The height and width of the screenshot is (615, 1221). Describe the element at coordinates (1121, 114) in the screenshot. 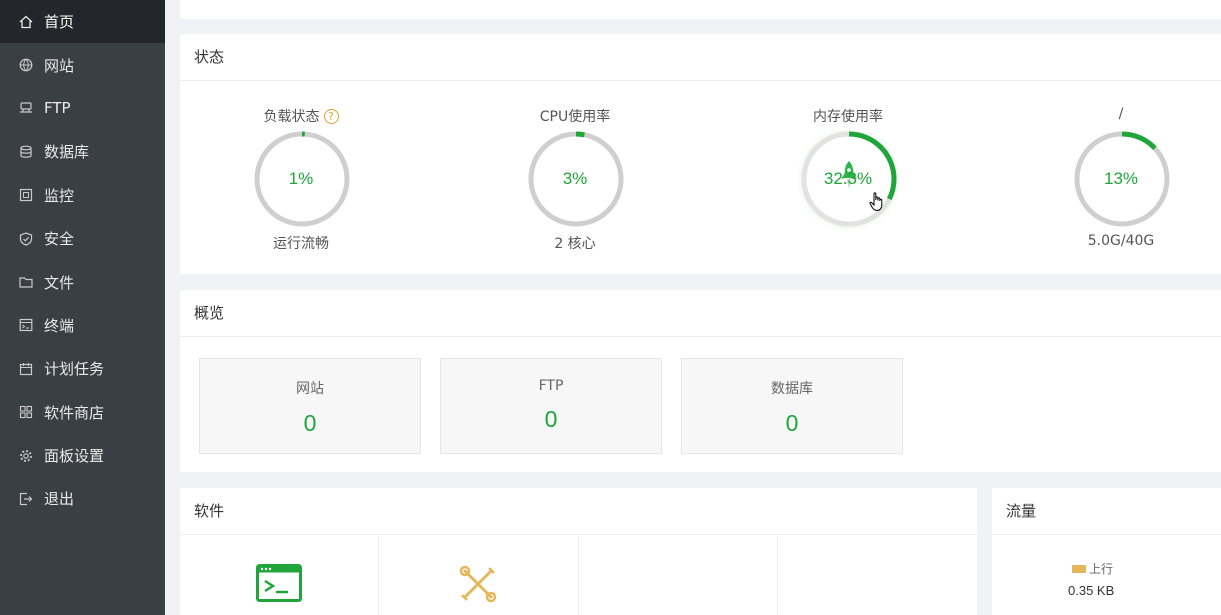

I see `gauge-title: /` at that location.